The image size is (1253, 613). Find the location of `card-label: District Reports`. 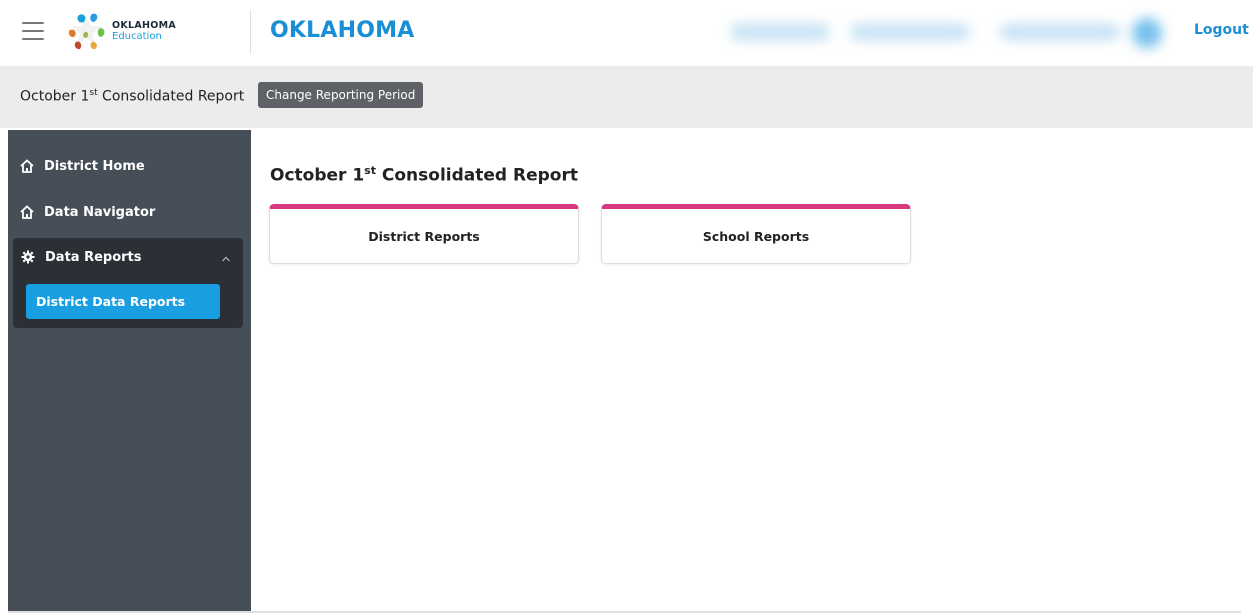

card-label: District Reports is located at coordinates (424, 236).